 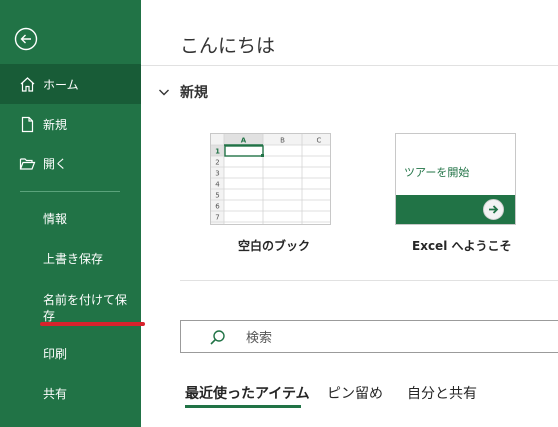 I want to click on active-tab-indicator, so click(x=243, y=406).